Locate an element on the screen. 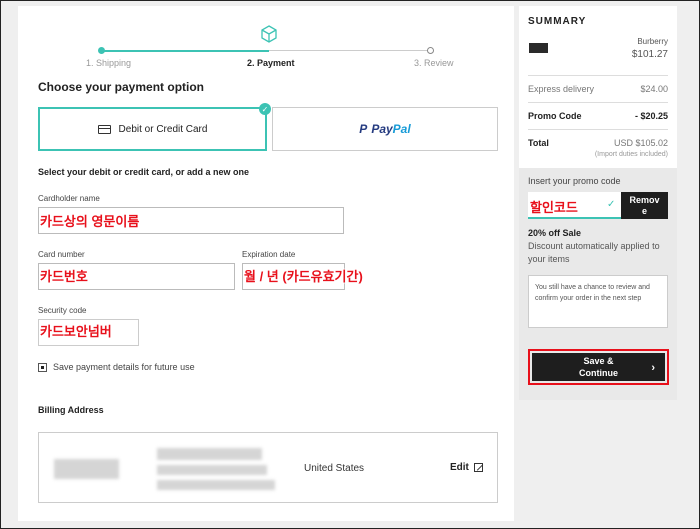  billing-address-title: Billing Address is located at coordinates (71, 410).